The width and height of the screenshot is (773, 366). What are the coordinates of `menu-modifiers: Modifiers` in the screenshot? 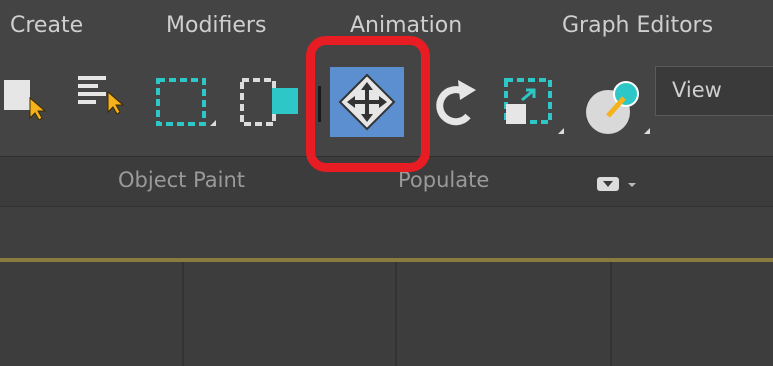 It's located at (216, 26).